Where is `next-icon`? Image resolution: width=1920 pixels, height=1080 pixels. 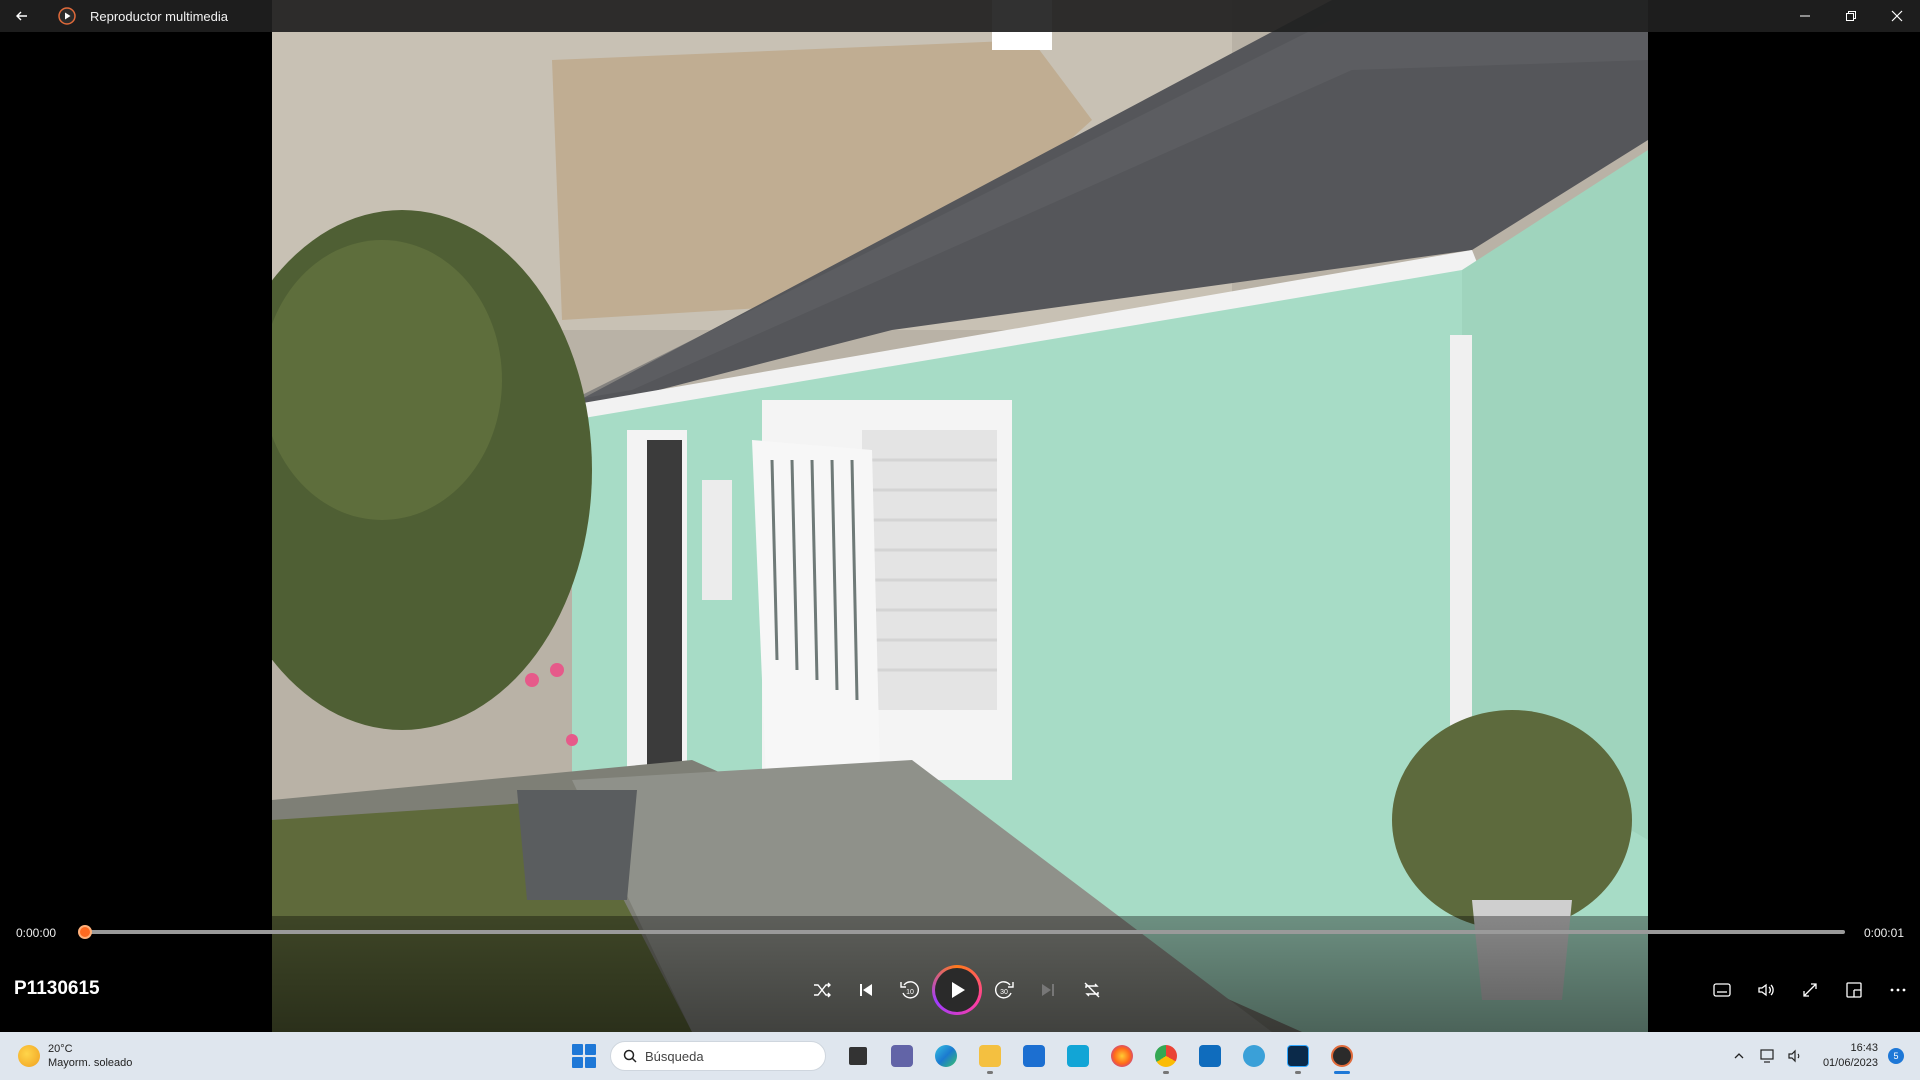
next-icon is located at coordinates (1048, 990).